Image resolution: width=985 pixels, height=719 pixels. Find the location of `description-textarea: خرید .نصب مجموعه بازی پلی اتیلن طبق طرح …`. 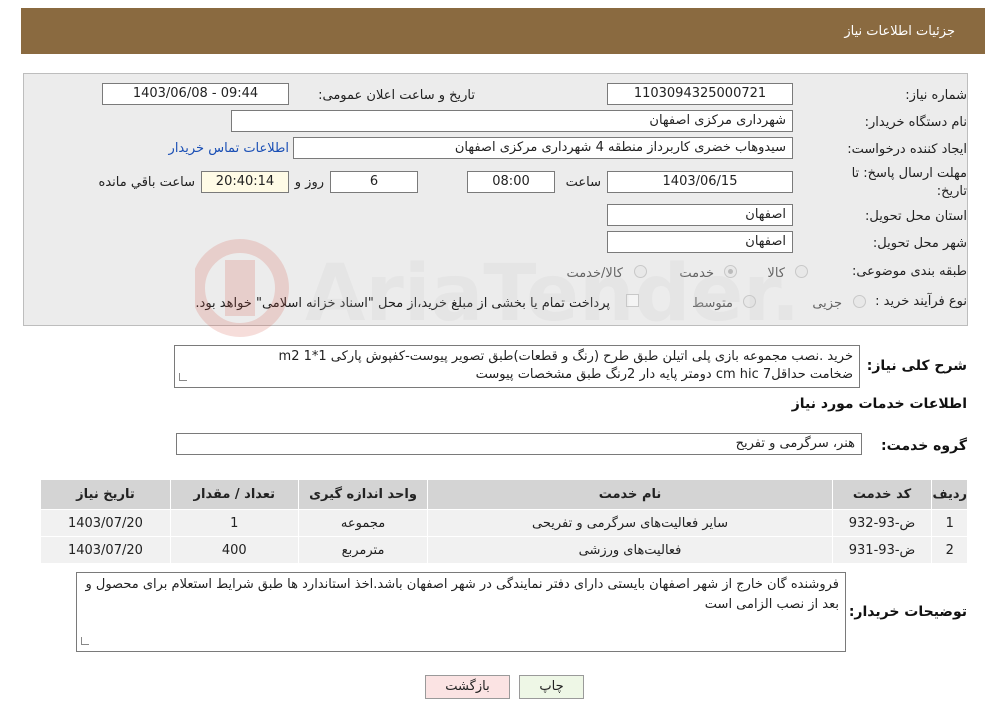

description-textarea: خرید .نصب مجموعه بازی پلی اتیلن طبق طرح … is located at coordinates (517, 366).